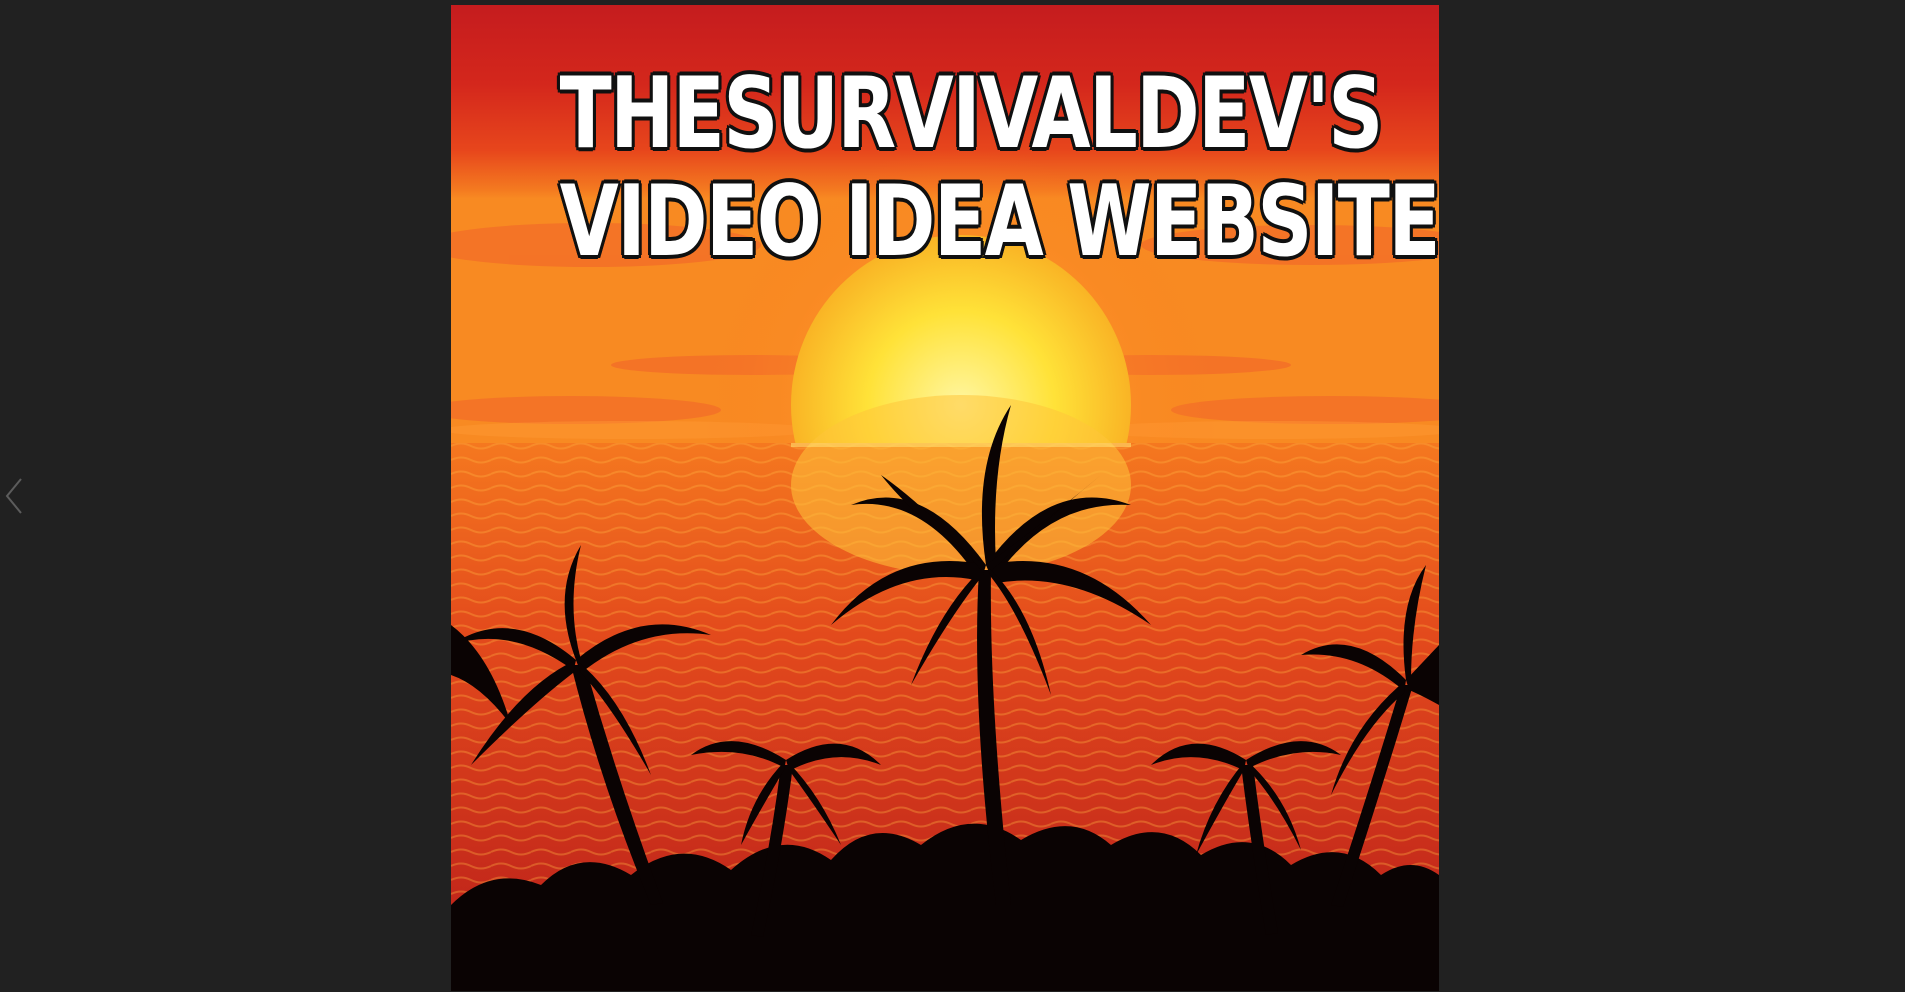  I want to click on image-title-overlay: THESURVIVALDEV'S VIDEO IDEA WEBSITE, so click(999, 168).